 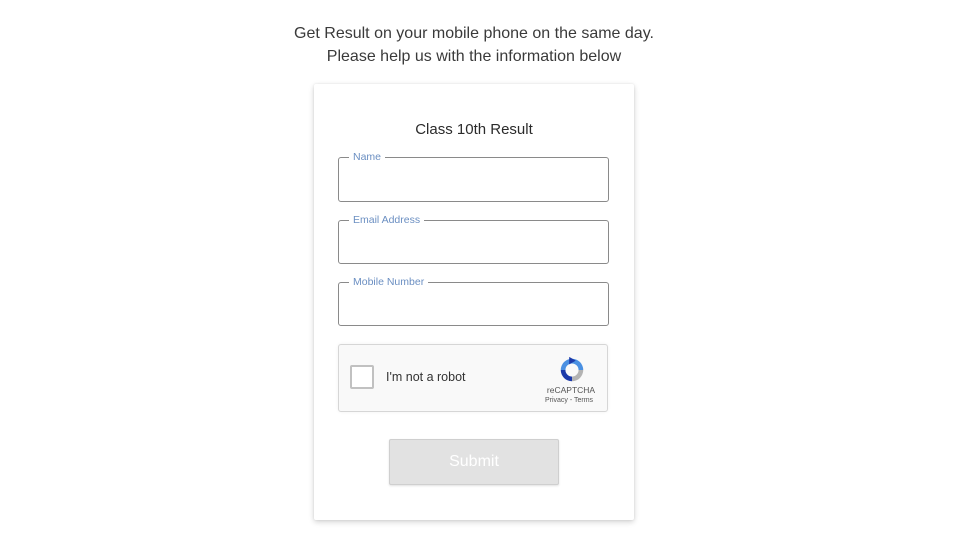 I want to click on recaptcha-terms-link: Terms, so click(x=583, y=400).